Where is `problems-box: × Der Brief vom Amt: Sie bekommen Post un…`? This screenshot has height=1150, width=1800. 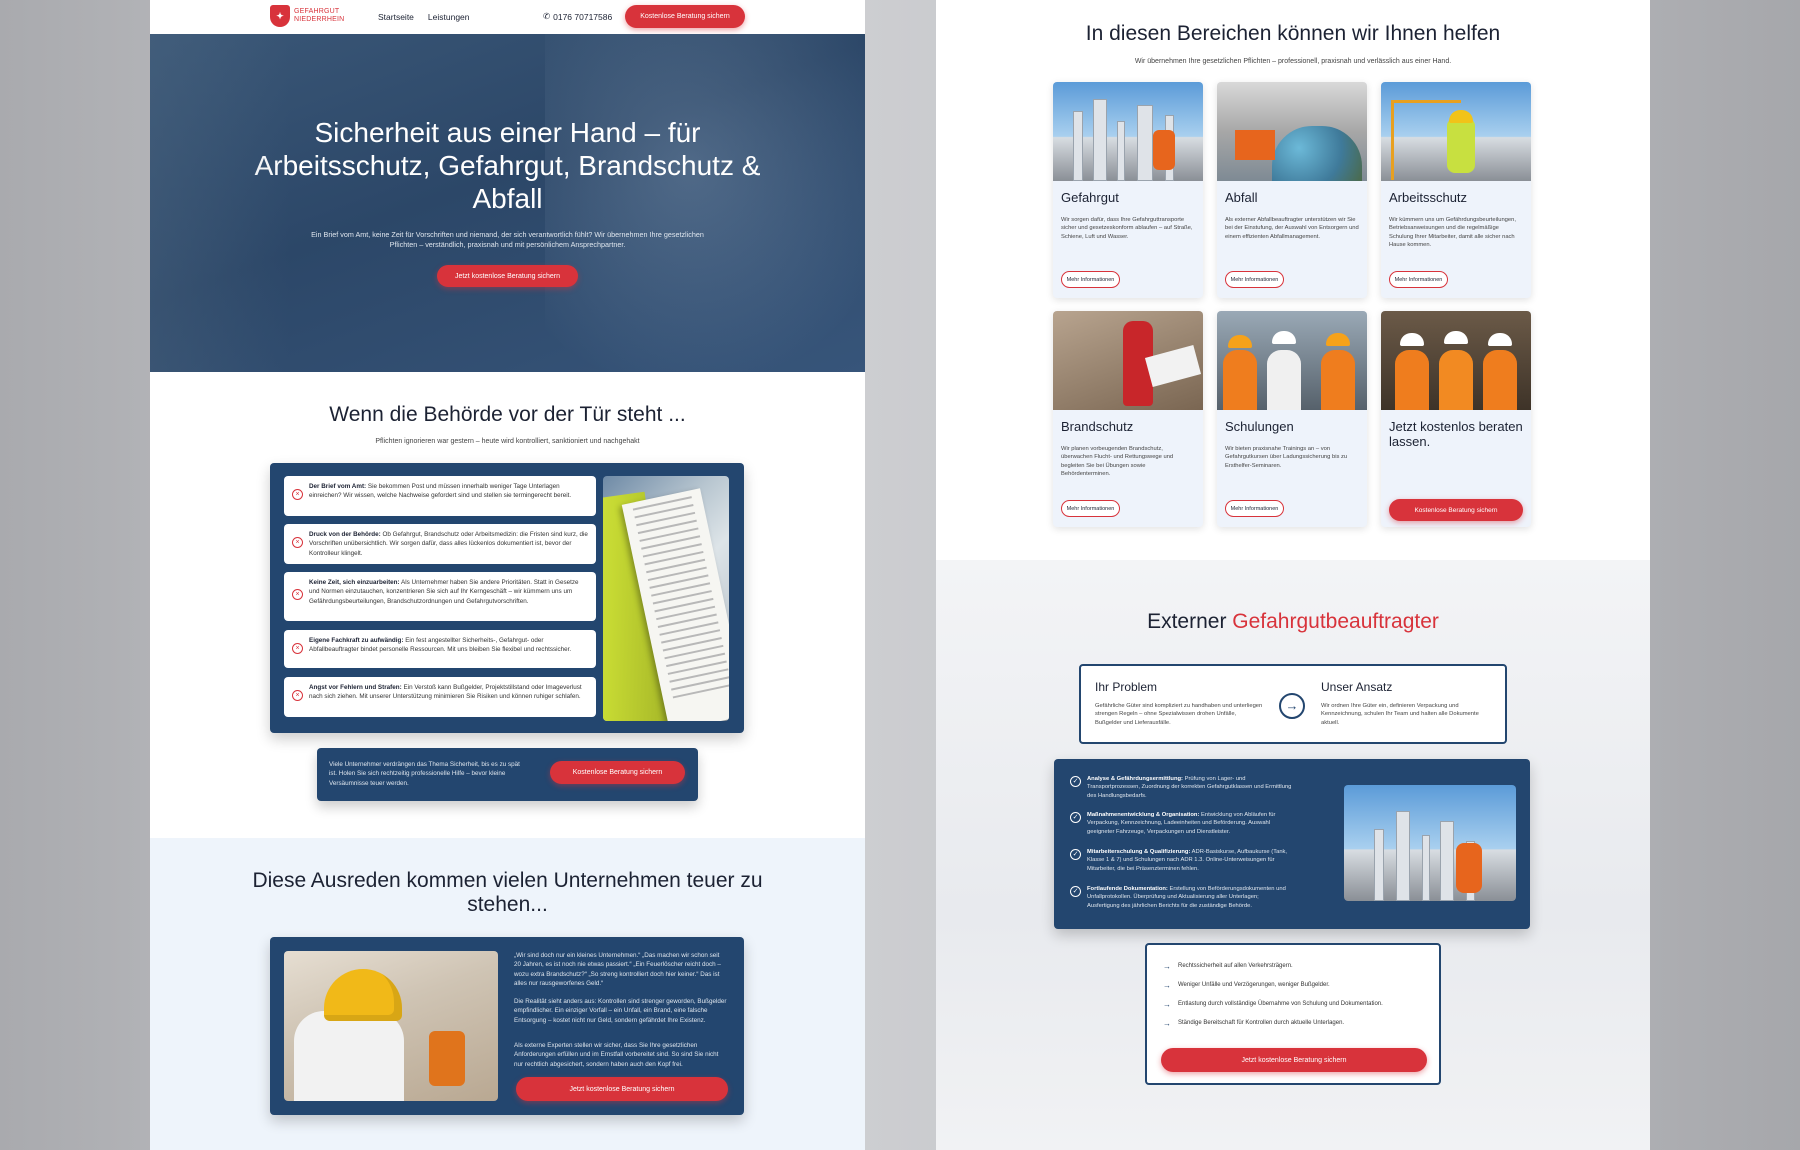 problems-box: × Der Brief vom Amt: Sie bekommen Post un… is located at coordinates (507, 598).